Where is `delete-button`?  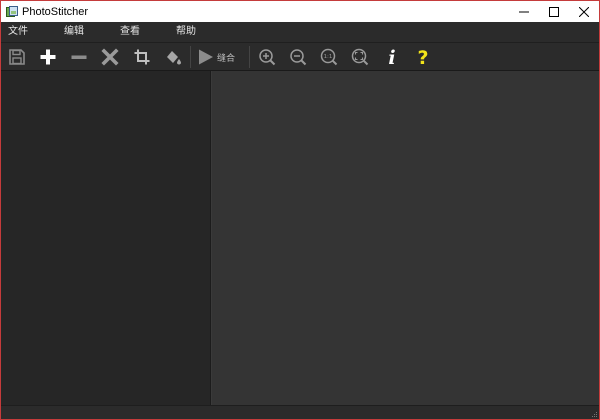 delete-button is located at coordinates (110, 57).